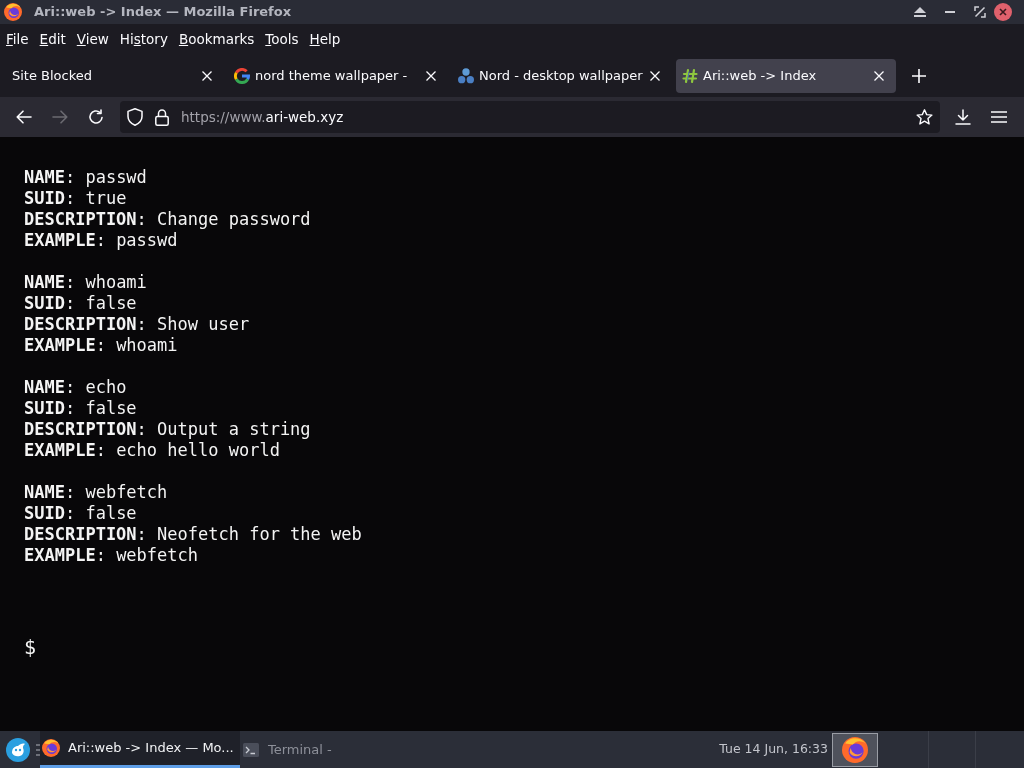 The image size is (1024, 768). What do you see at coordinates (75, 198) in the screenshot?
I see `output-line: SUID: true` at bounding box center [75, 198].